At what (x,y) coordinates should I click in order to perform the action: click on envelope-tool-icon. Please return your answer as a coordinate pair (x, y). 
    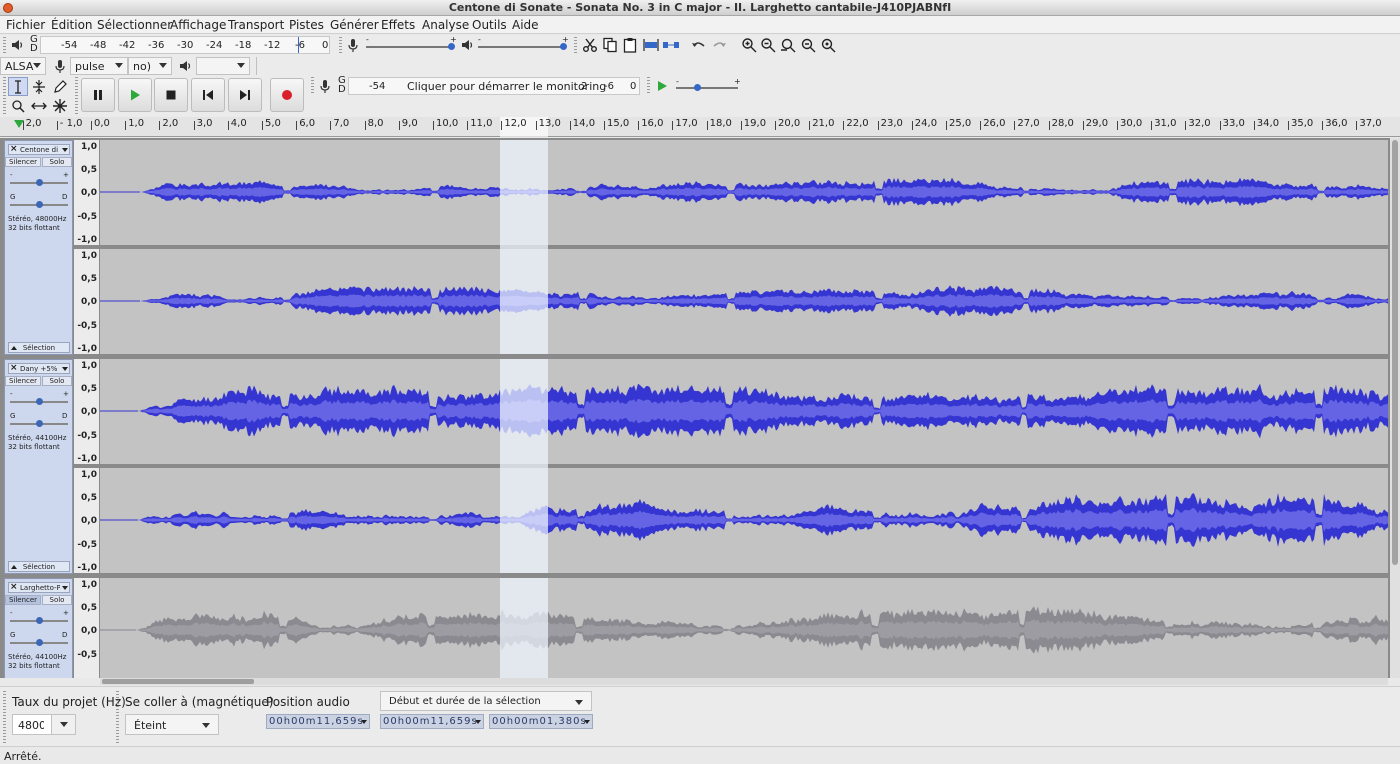
    Looking at the image, I should click on (39, 86).